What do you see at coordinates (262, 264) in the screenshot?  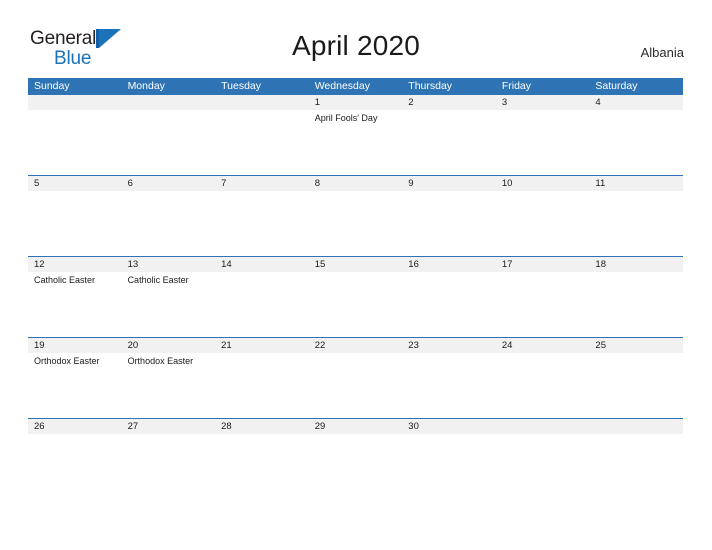 I see `day-number: 14` at bounding box center [262, 264].